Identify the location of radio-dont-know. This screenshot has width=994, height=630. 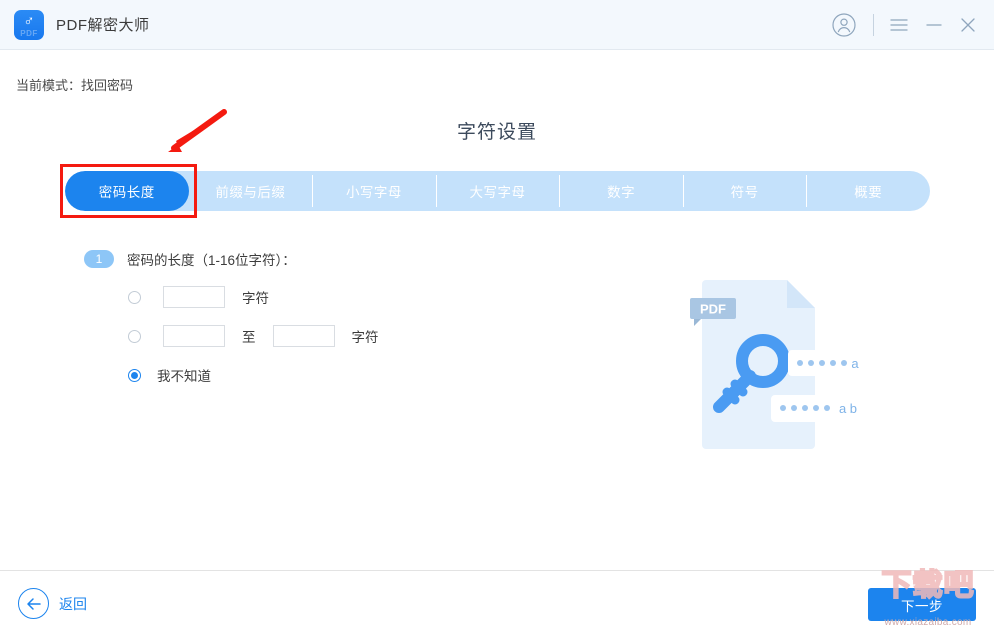
(134, 375).